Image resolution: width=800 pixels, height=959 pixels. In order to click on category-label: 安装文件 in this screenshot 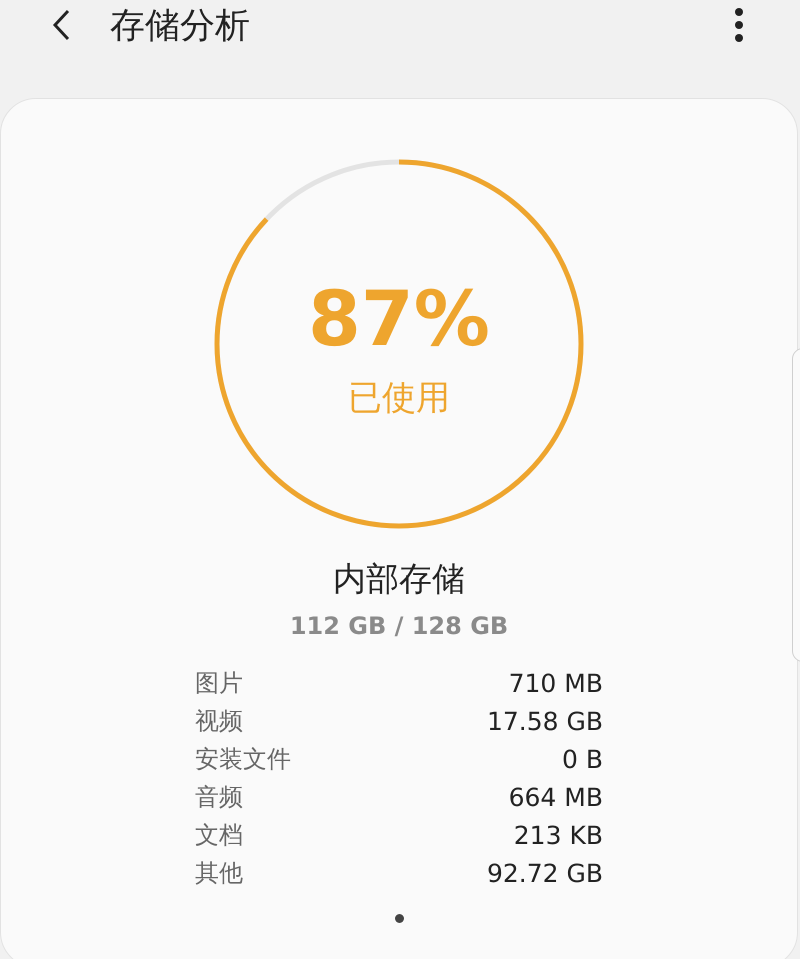, I will do `click(243, 759)`.